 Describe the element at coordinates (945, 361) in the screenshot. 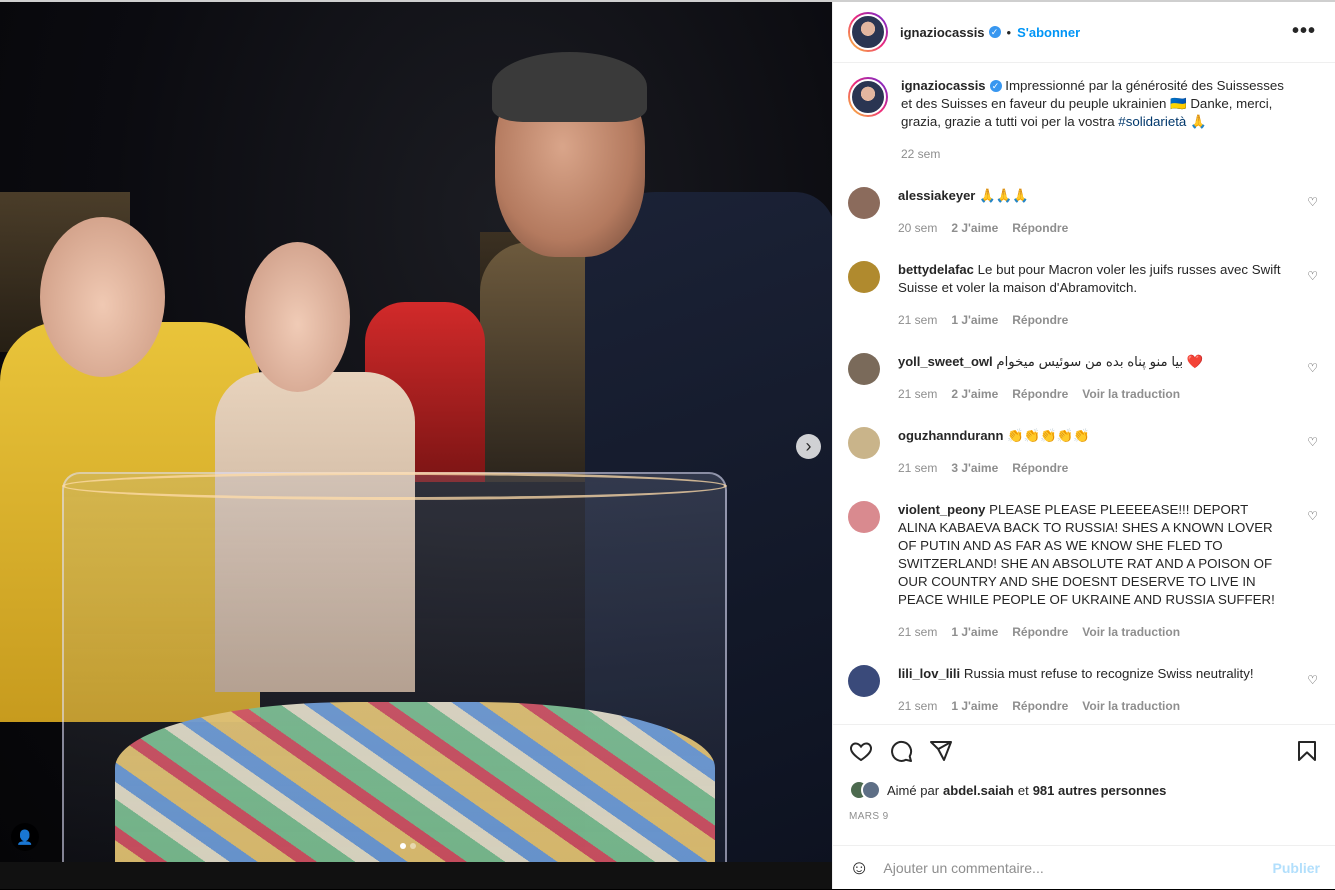

I see `comment-username: yoll_sweet_owl` at that location.